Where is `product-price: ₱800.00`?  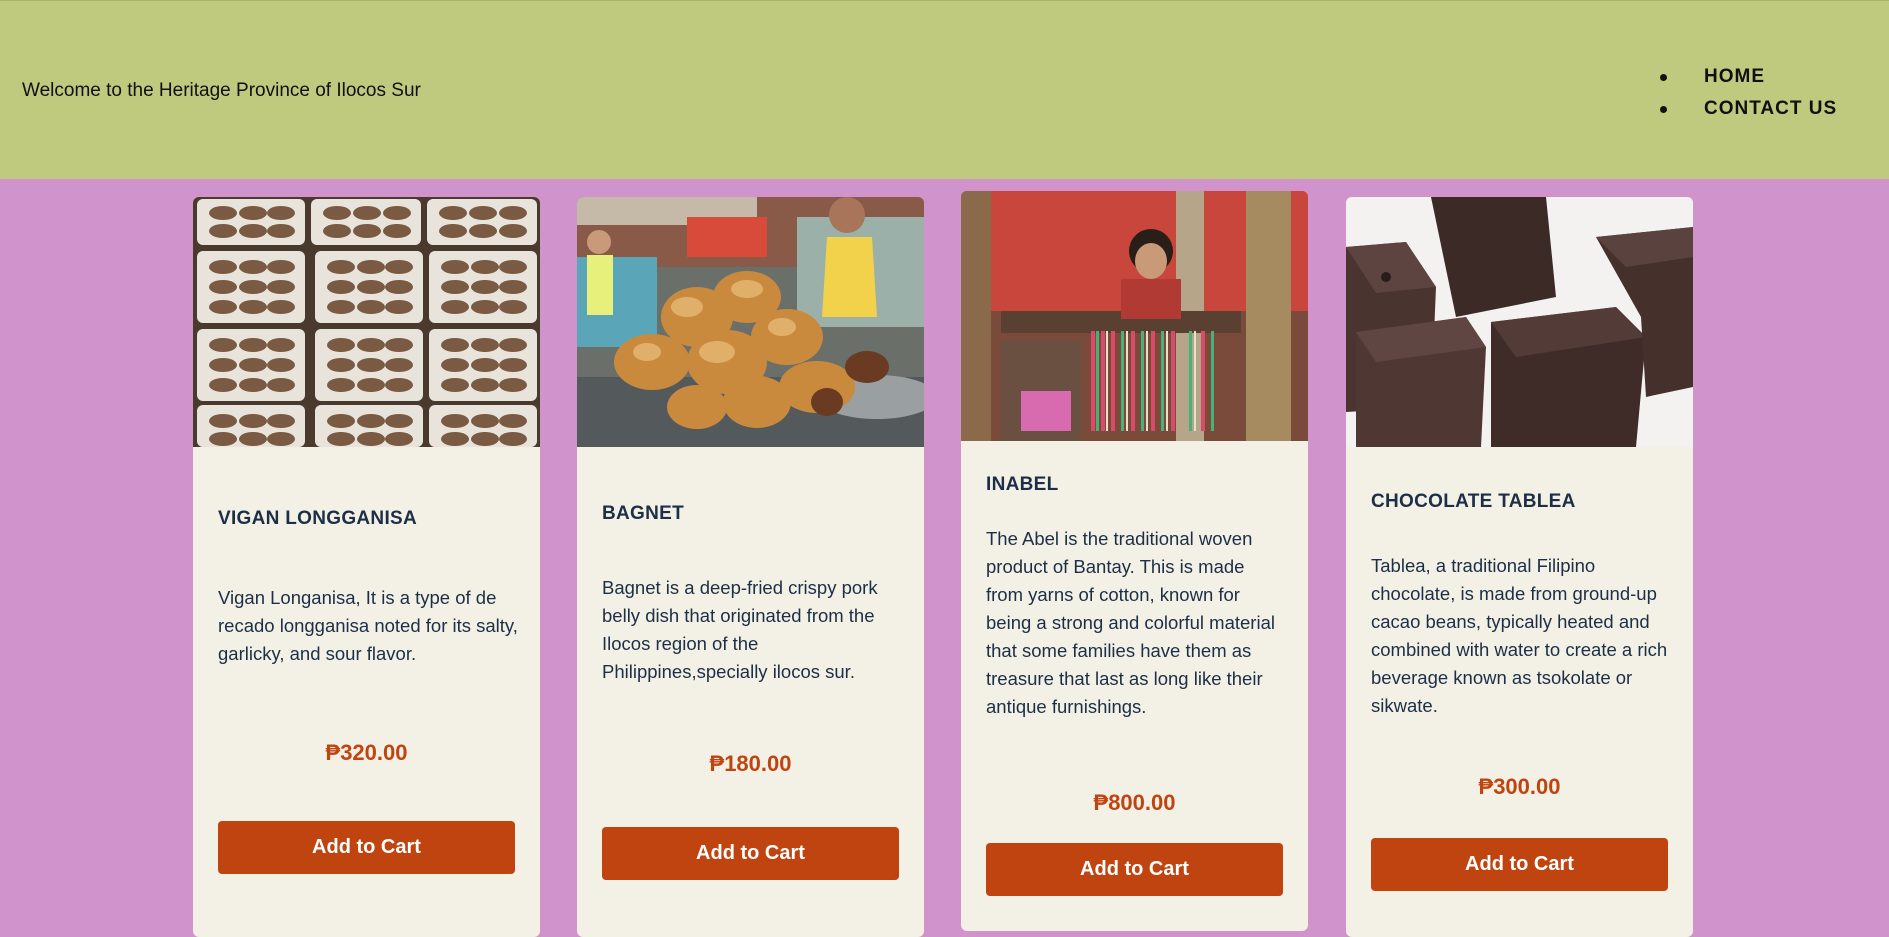 product-price: ₱800.00 is located at coordinates (1134, 802).